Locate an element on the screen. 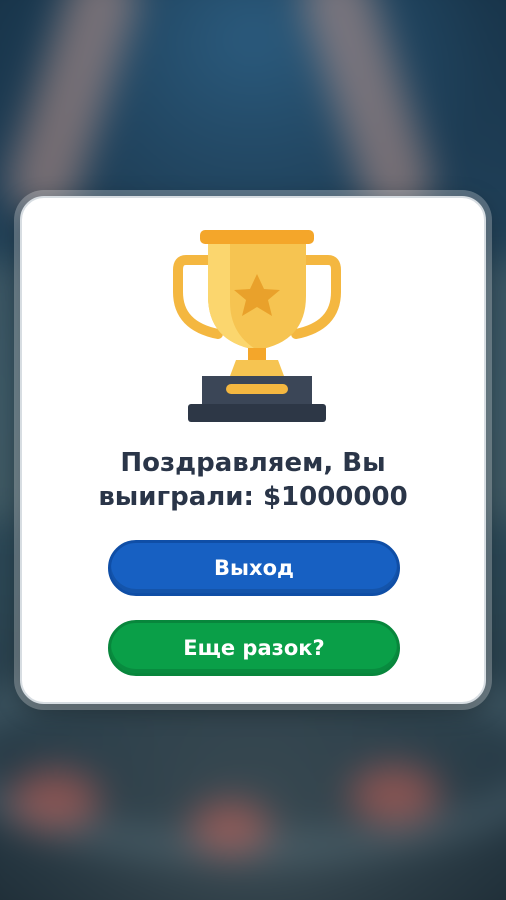 The width and height of the screenshot is (506, 900). win-message: Поздравляем, Вы выиграли: $1000000 is located at coordinates (253, 480).